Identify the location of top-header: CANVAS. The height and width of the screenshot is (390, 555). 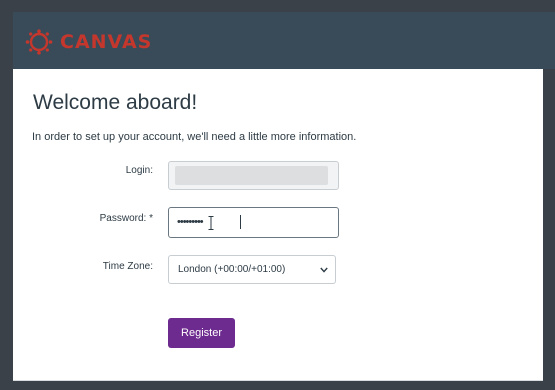
(284, 40).